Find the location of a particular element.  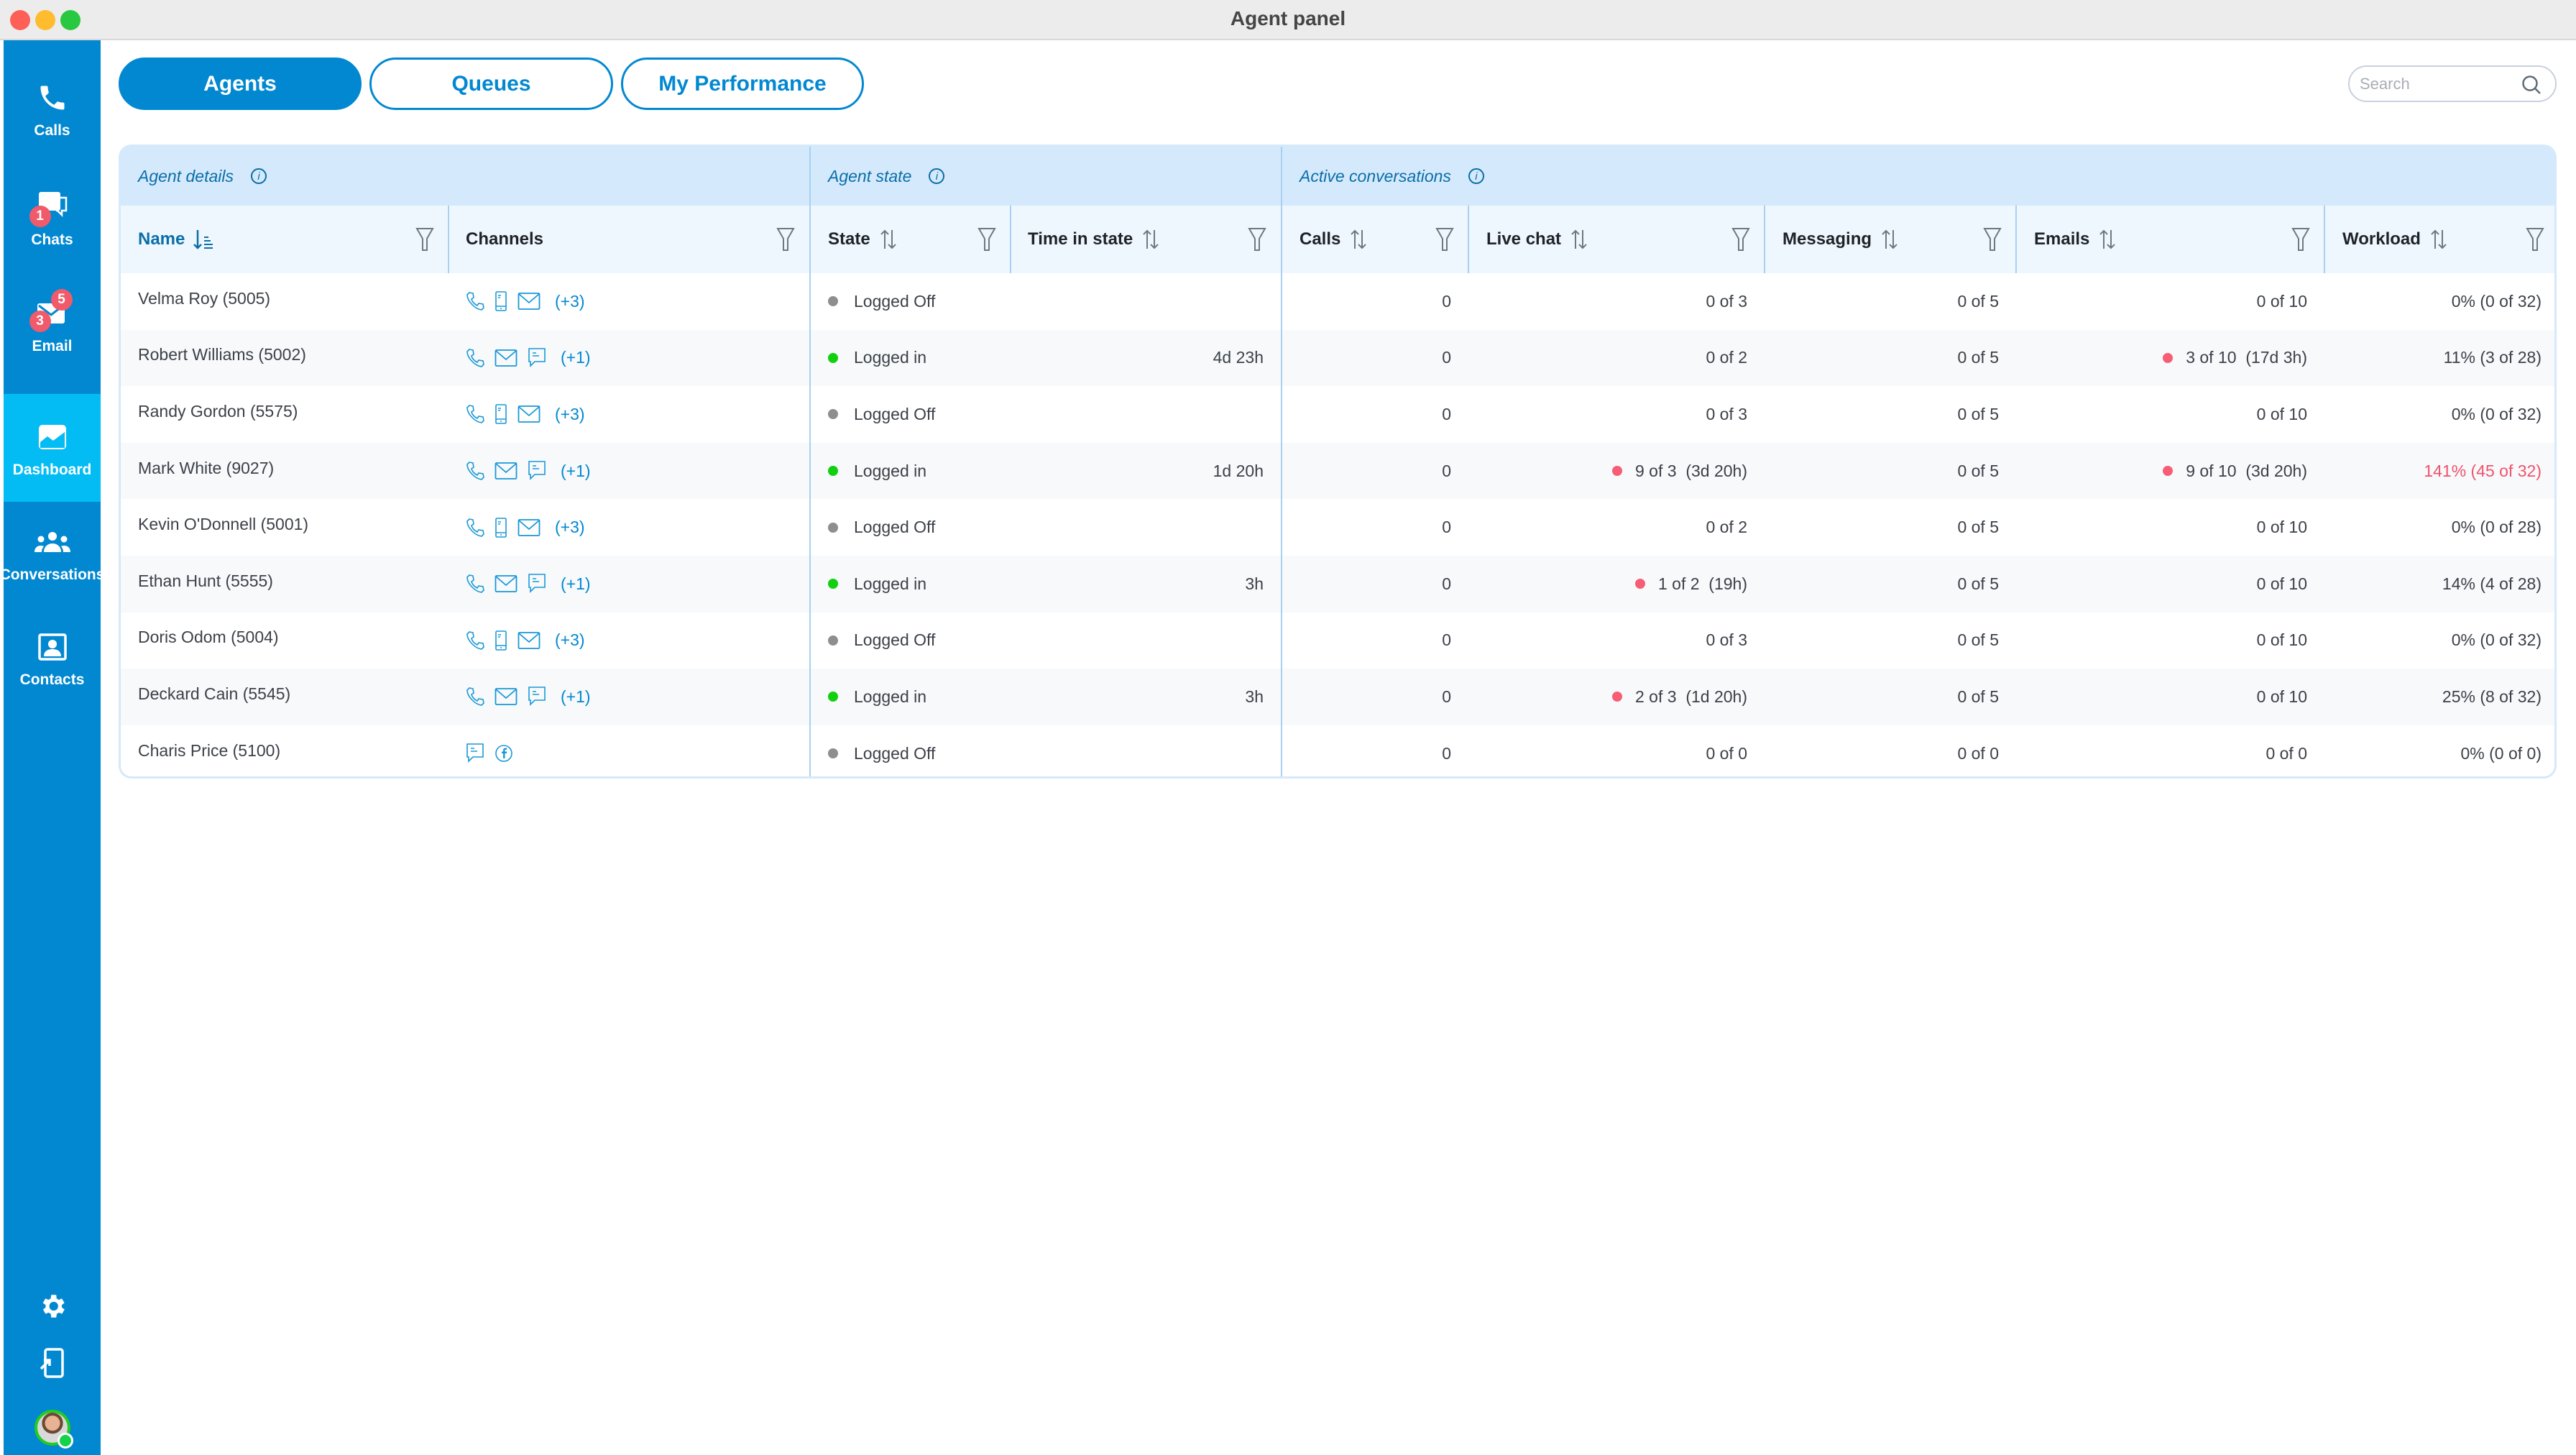

calls-value: 0 is located at coordinates (1446, 357).